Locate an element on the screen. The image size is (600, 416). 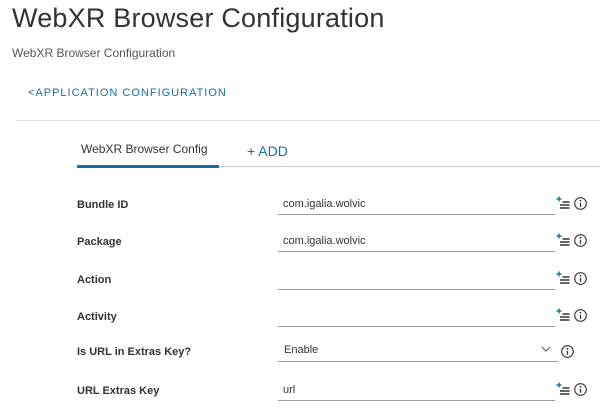
url-in-extras-key-select: Enable is located at coordinates (418, 351).